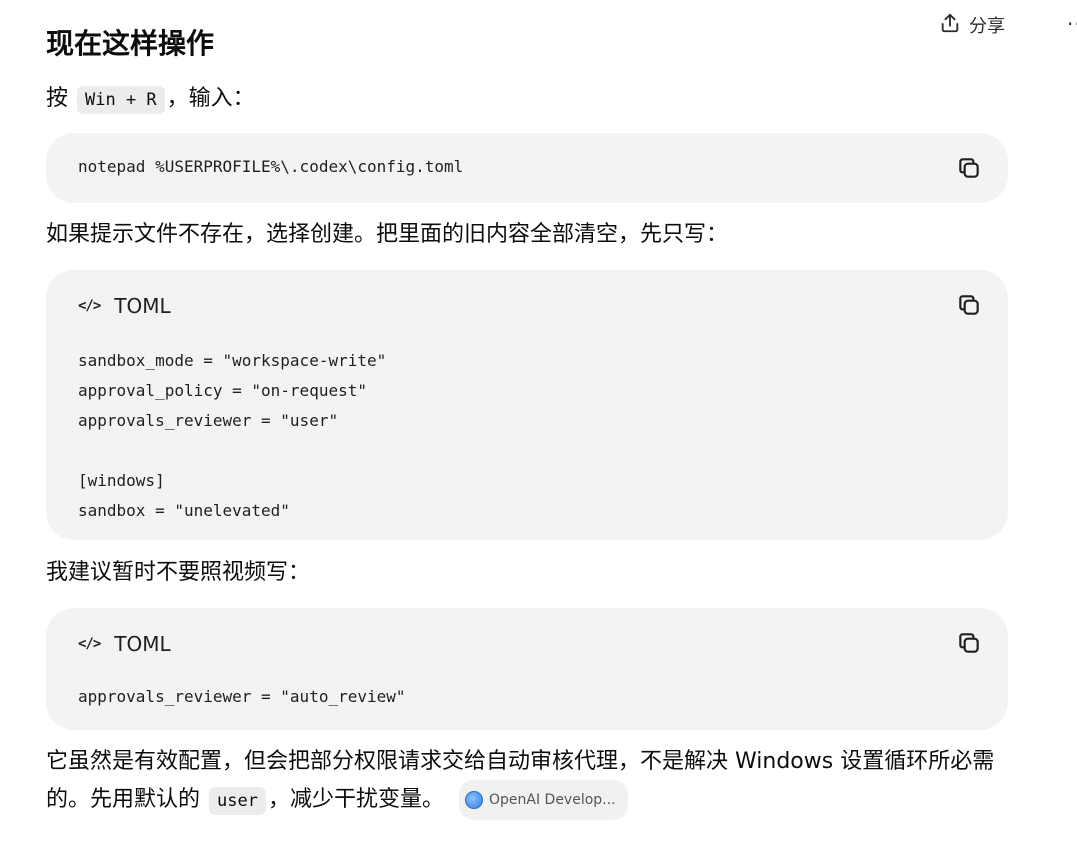 The height and width of the screenshot is (849, 1077). What do you see at coordinates (208, 420) in the screenshot?
I see `code-line: approvals_reviewer = "user"` at bounding box center [208, 420].